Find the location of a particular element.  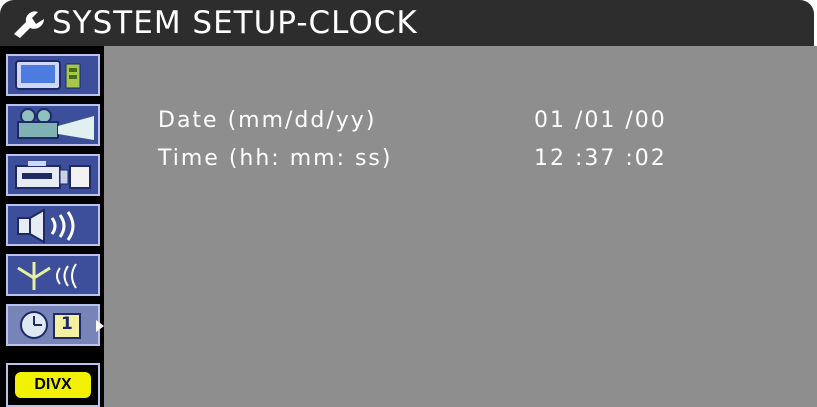

sidebar-item-antenna is located at coordinates (53, 275).